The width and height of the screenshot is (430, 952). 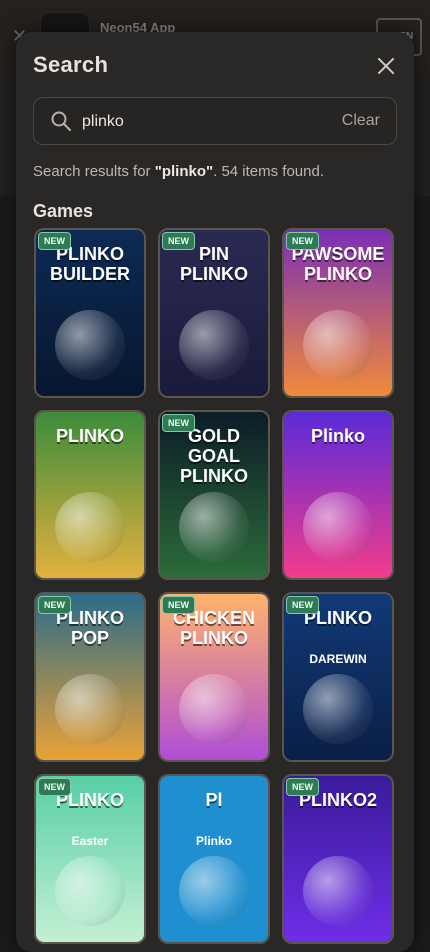 What do you see at coordinates (338, 264) in the screenshot?
I see `game-title: PAWSOME PLINKO` at bounding box center [338, 264].